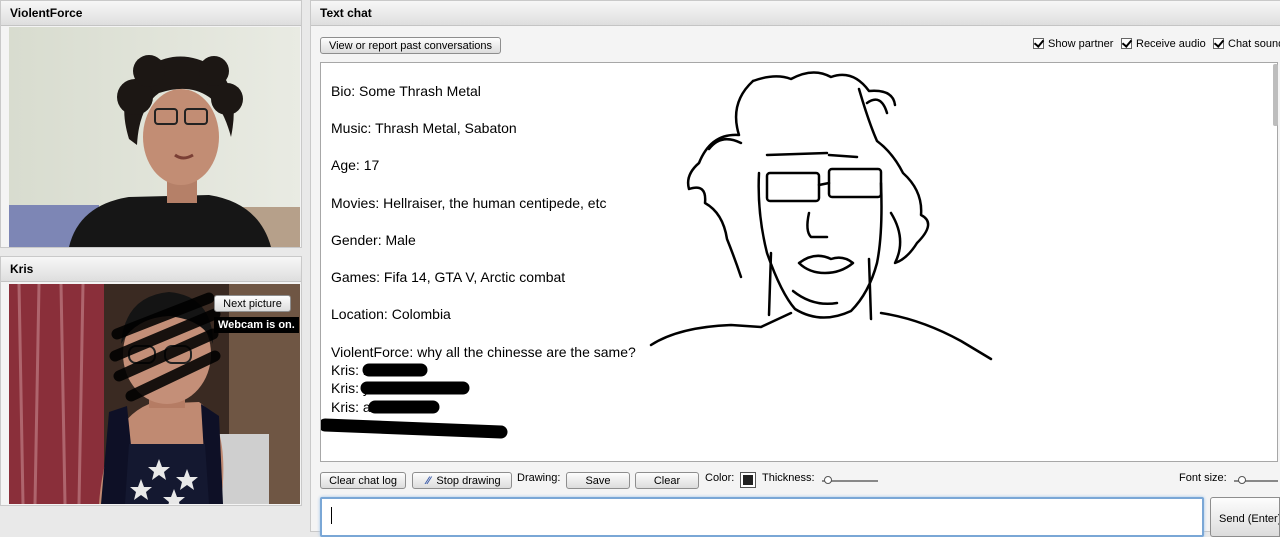 This screenshot has width=1280, height=537. I want to click on receive-audio-checkbox: Receive audio, so click(1163, 44).